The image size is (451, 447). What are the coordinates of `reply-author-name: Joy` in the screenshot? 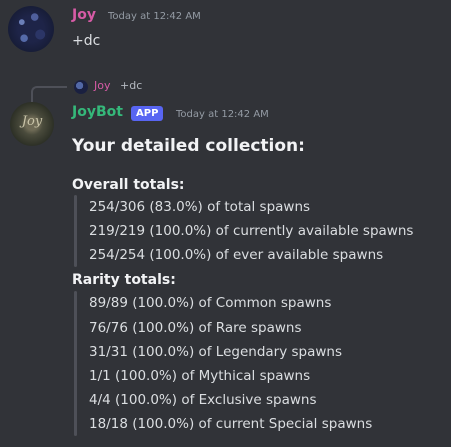 It's located at (102, 85).